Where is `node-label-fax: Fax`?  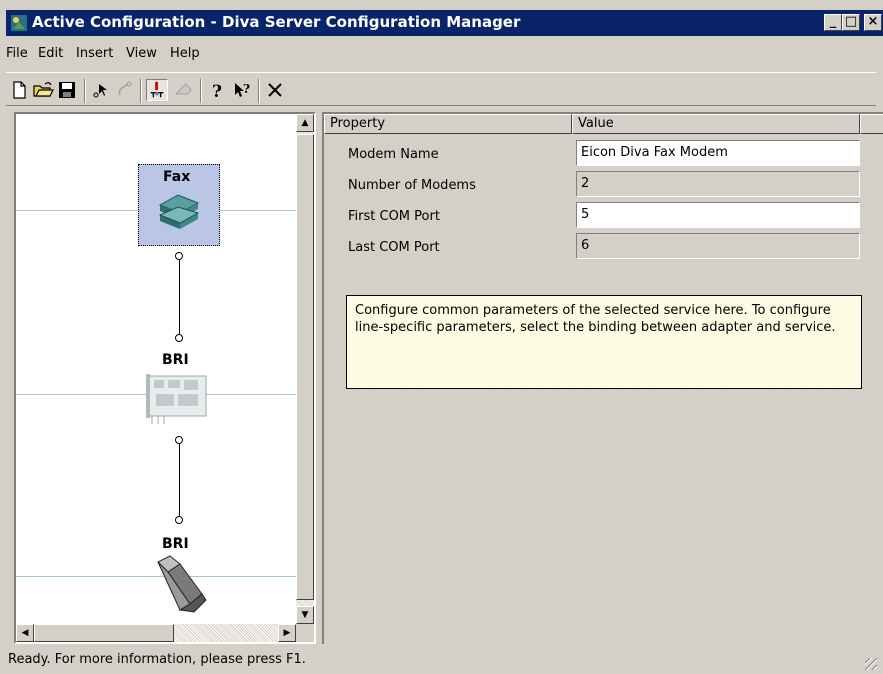
node-label-fax: Fax is located at coordinates (177, 177).